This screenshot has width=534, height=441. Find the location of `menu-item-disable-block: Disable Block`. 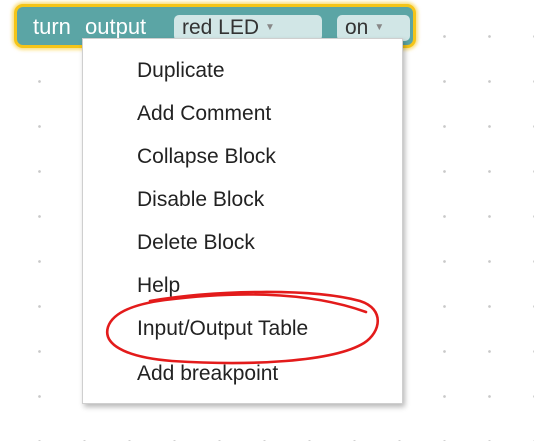

menu-item-disable-block: Disable Block is located at coordinates (200, 200).